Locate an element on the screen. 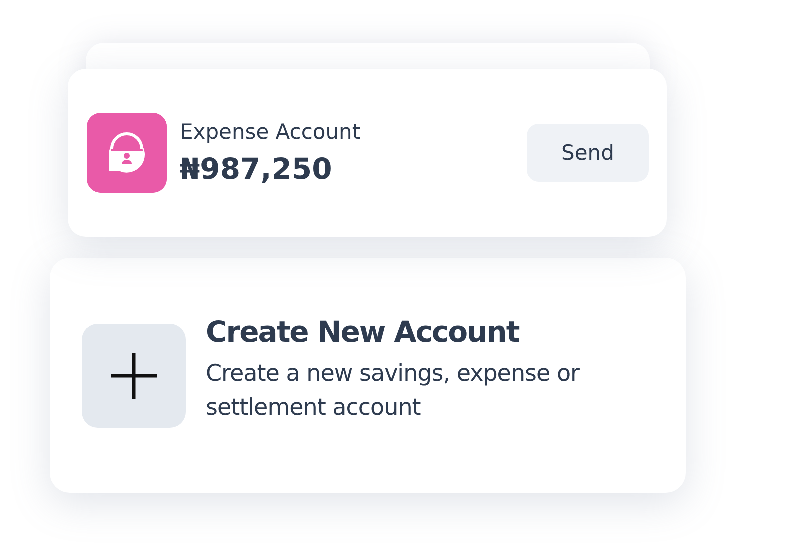 The image size is (808, 552). account-balance: ₦987,250 is located at coordinates (257, 169).